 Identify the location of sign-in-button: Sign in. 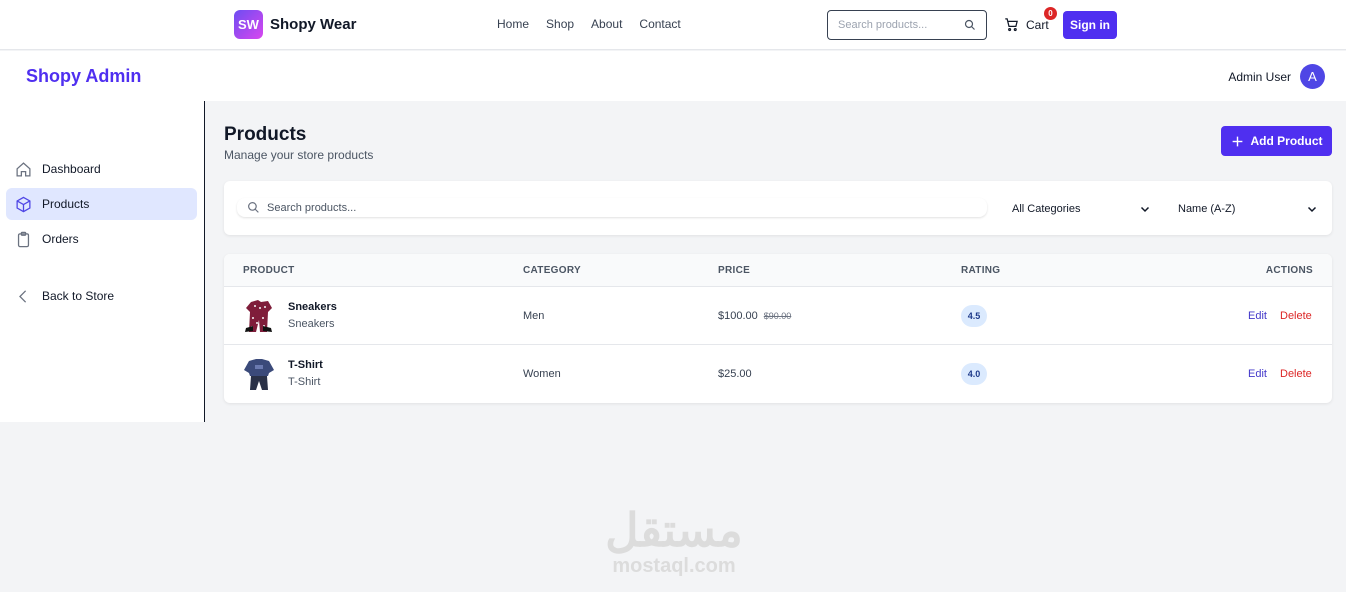
(1090, 25).